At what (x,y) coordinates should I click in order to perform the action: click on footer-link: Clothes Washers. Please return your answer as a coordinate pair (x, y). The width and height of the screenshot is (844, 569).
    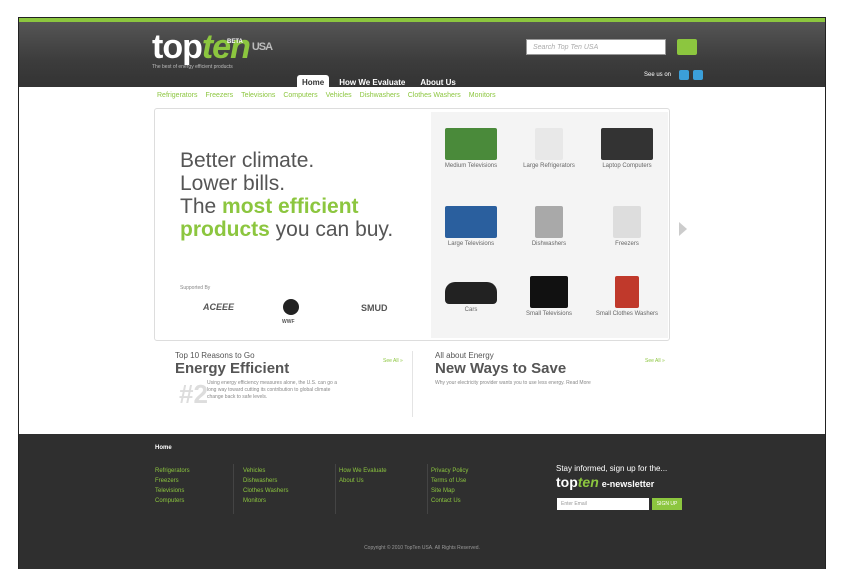
    Looking at the image, I should click on (265, 491).